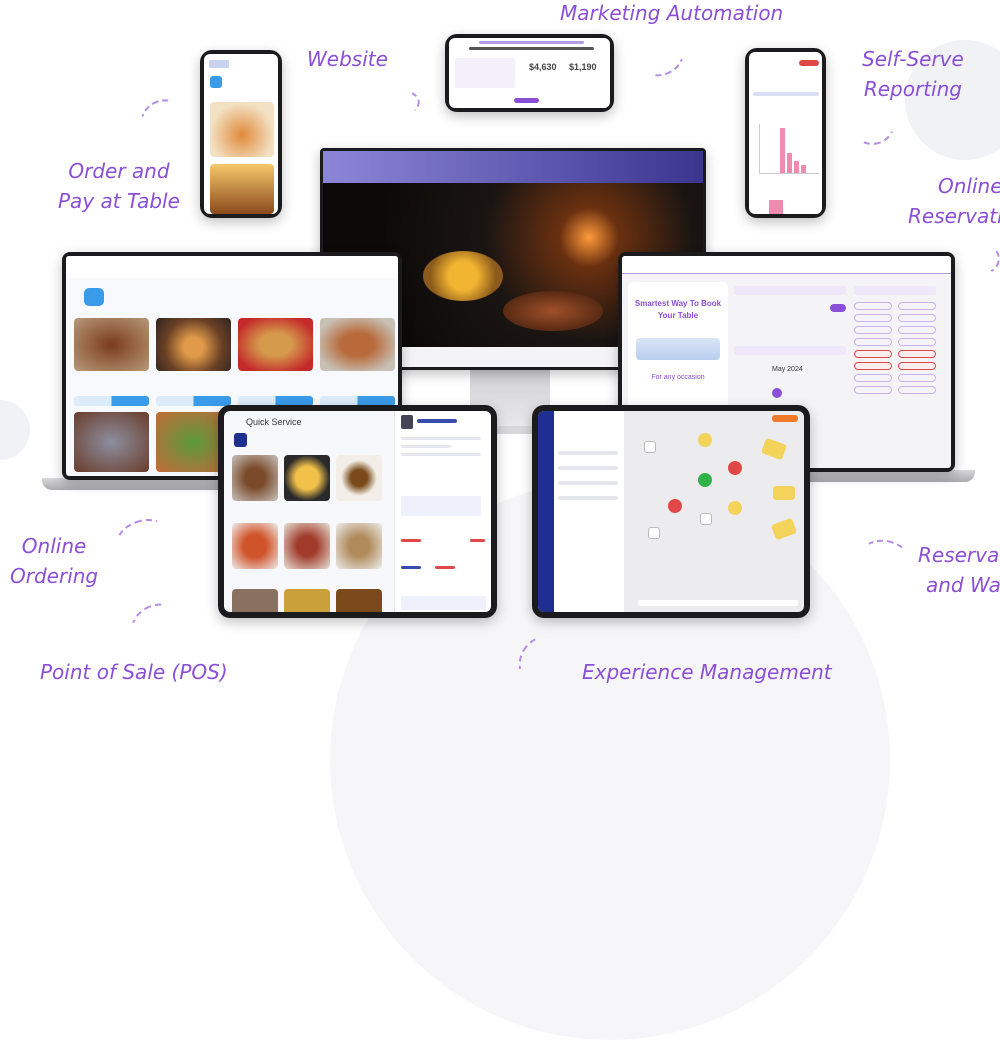 The width and height of the screenshot is (1000, 1040). What do you see at coordinates (785, 418) in the screenshot?
I see `add-reservation-button` at bounding box center [785, 418].